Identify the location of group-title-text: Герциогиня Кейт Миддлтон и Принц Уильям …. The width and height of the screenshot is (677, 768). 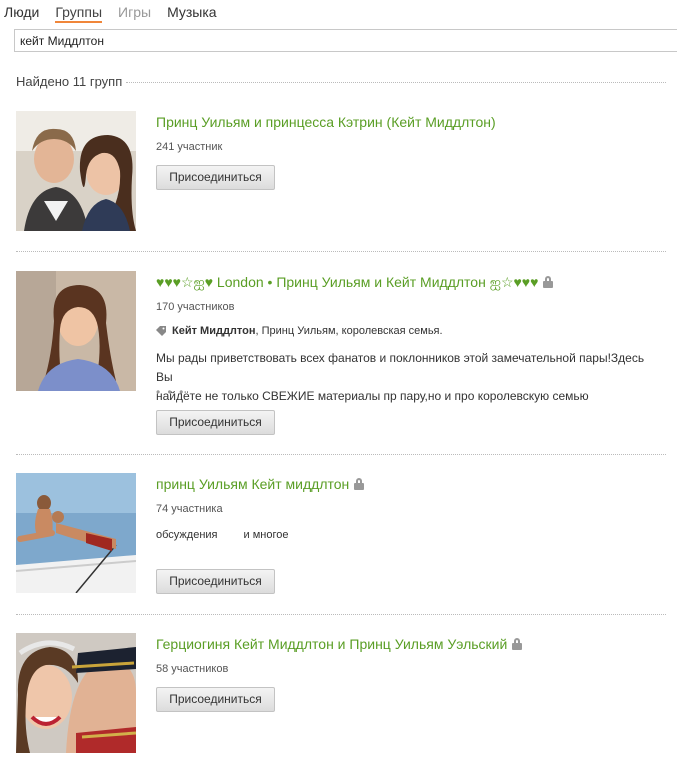
(332, 644).